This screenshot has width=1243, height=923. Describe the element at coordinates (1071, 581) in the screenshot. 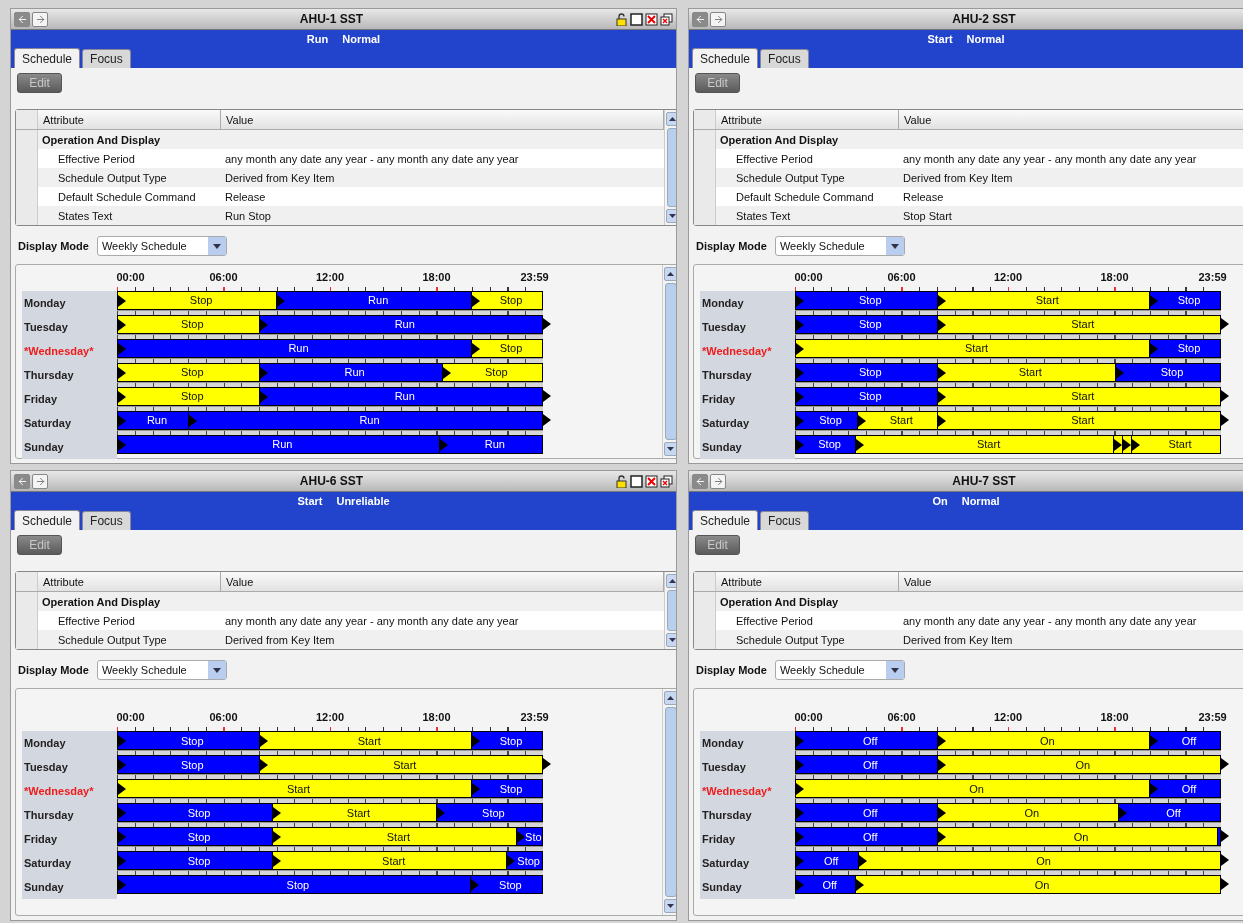

I see `column-header: Value` at that location.